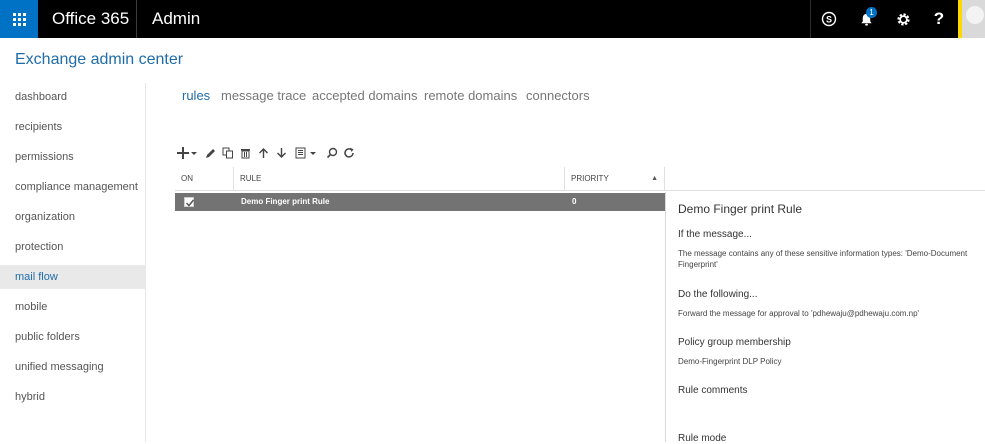  I want to click on copy-button, so click(227, 153).